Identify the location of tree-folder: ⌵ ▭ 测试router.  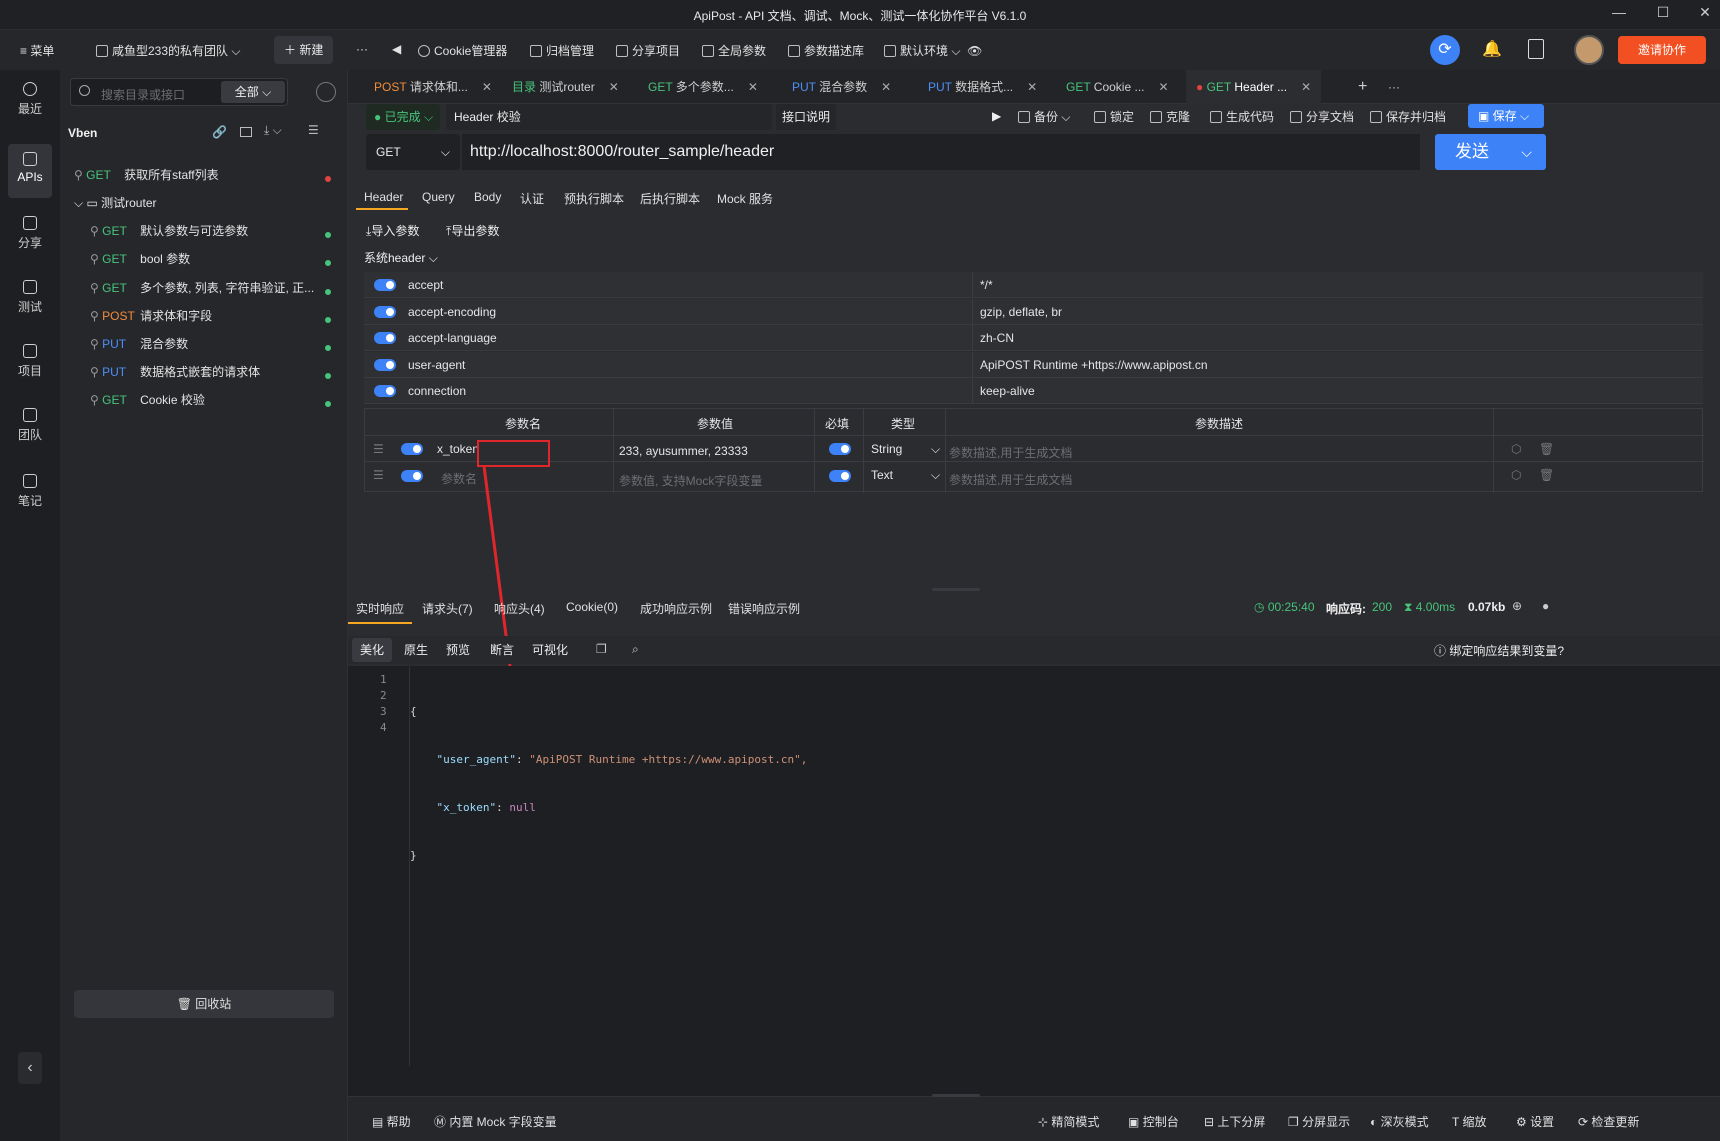
(203, 207).